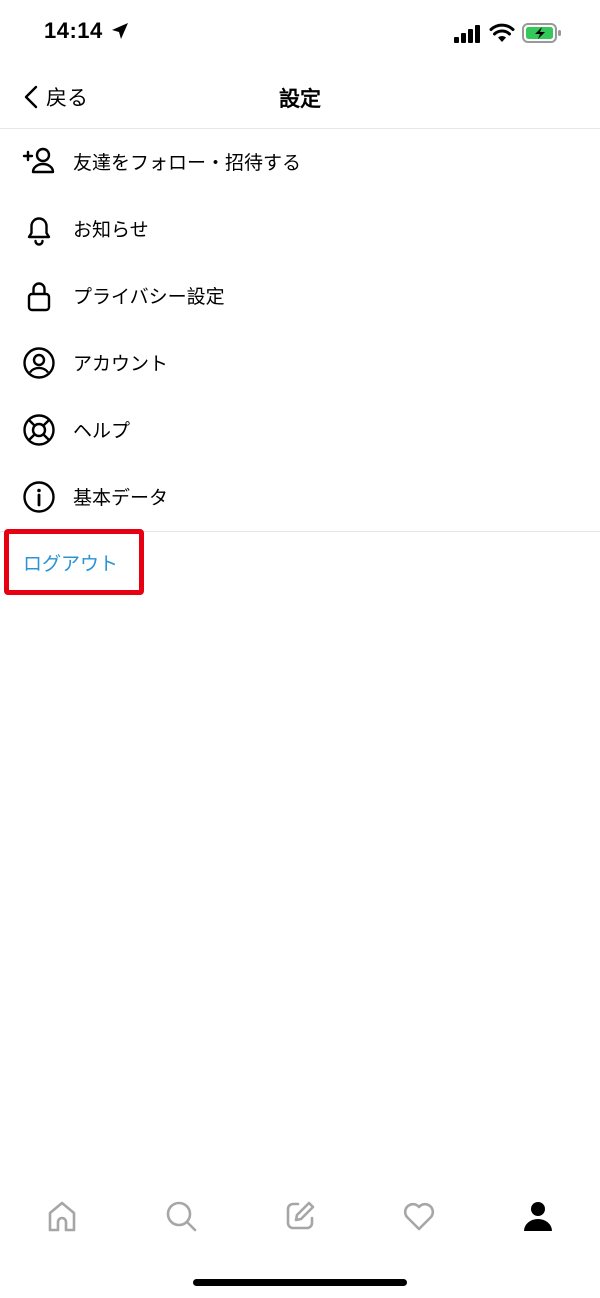 Image resolution: width=600 pixels, height=1298 pixels. I want to click on settings-item-notifications: お知らせ, so click(300, 228).